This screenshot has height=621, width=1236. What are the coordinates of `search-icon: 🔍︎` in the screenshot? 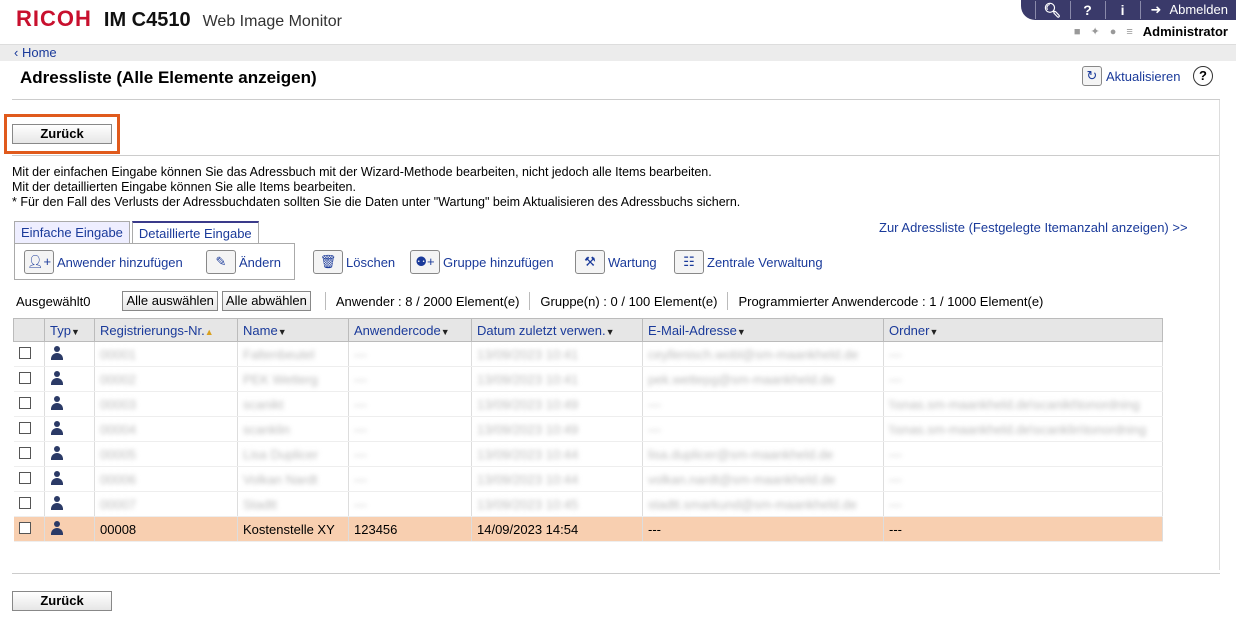 It's located at (1052, 10).